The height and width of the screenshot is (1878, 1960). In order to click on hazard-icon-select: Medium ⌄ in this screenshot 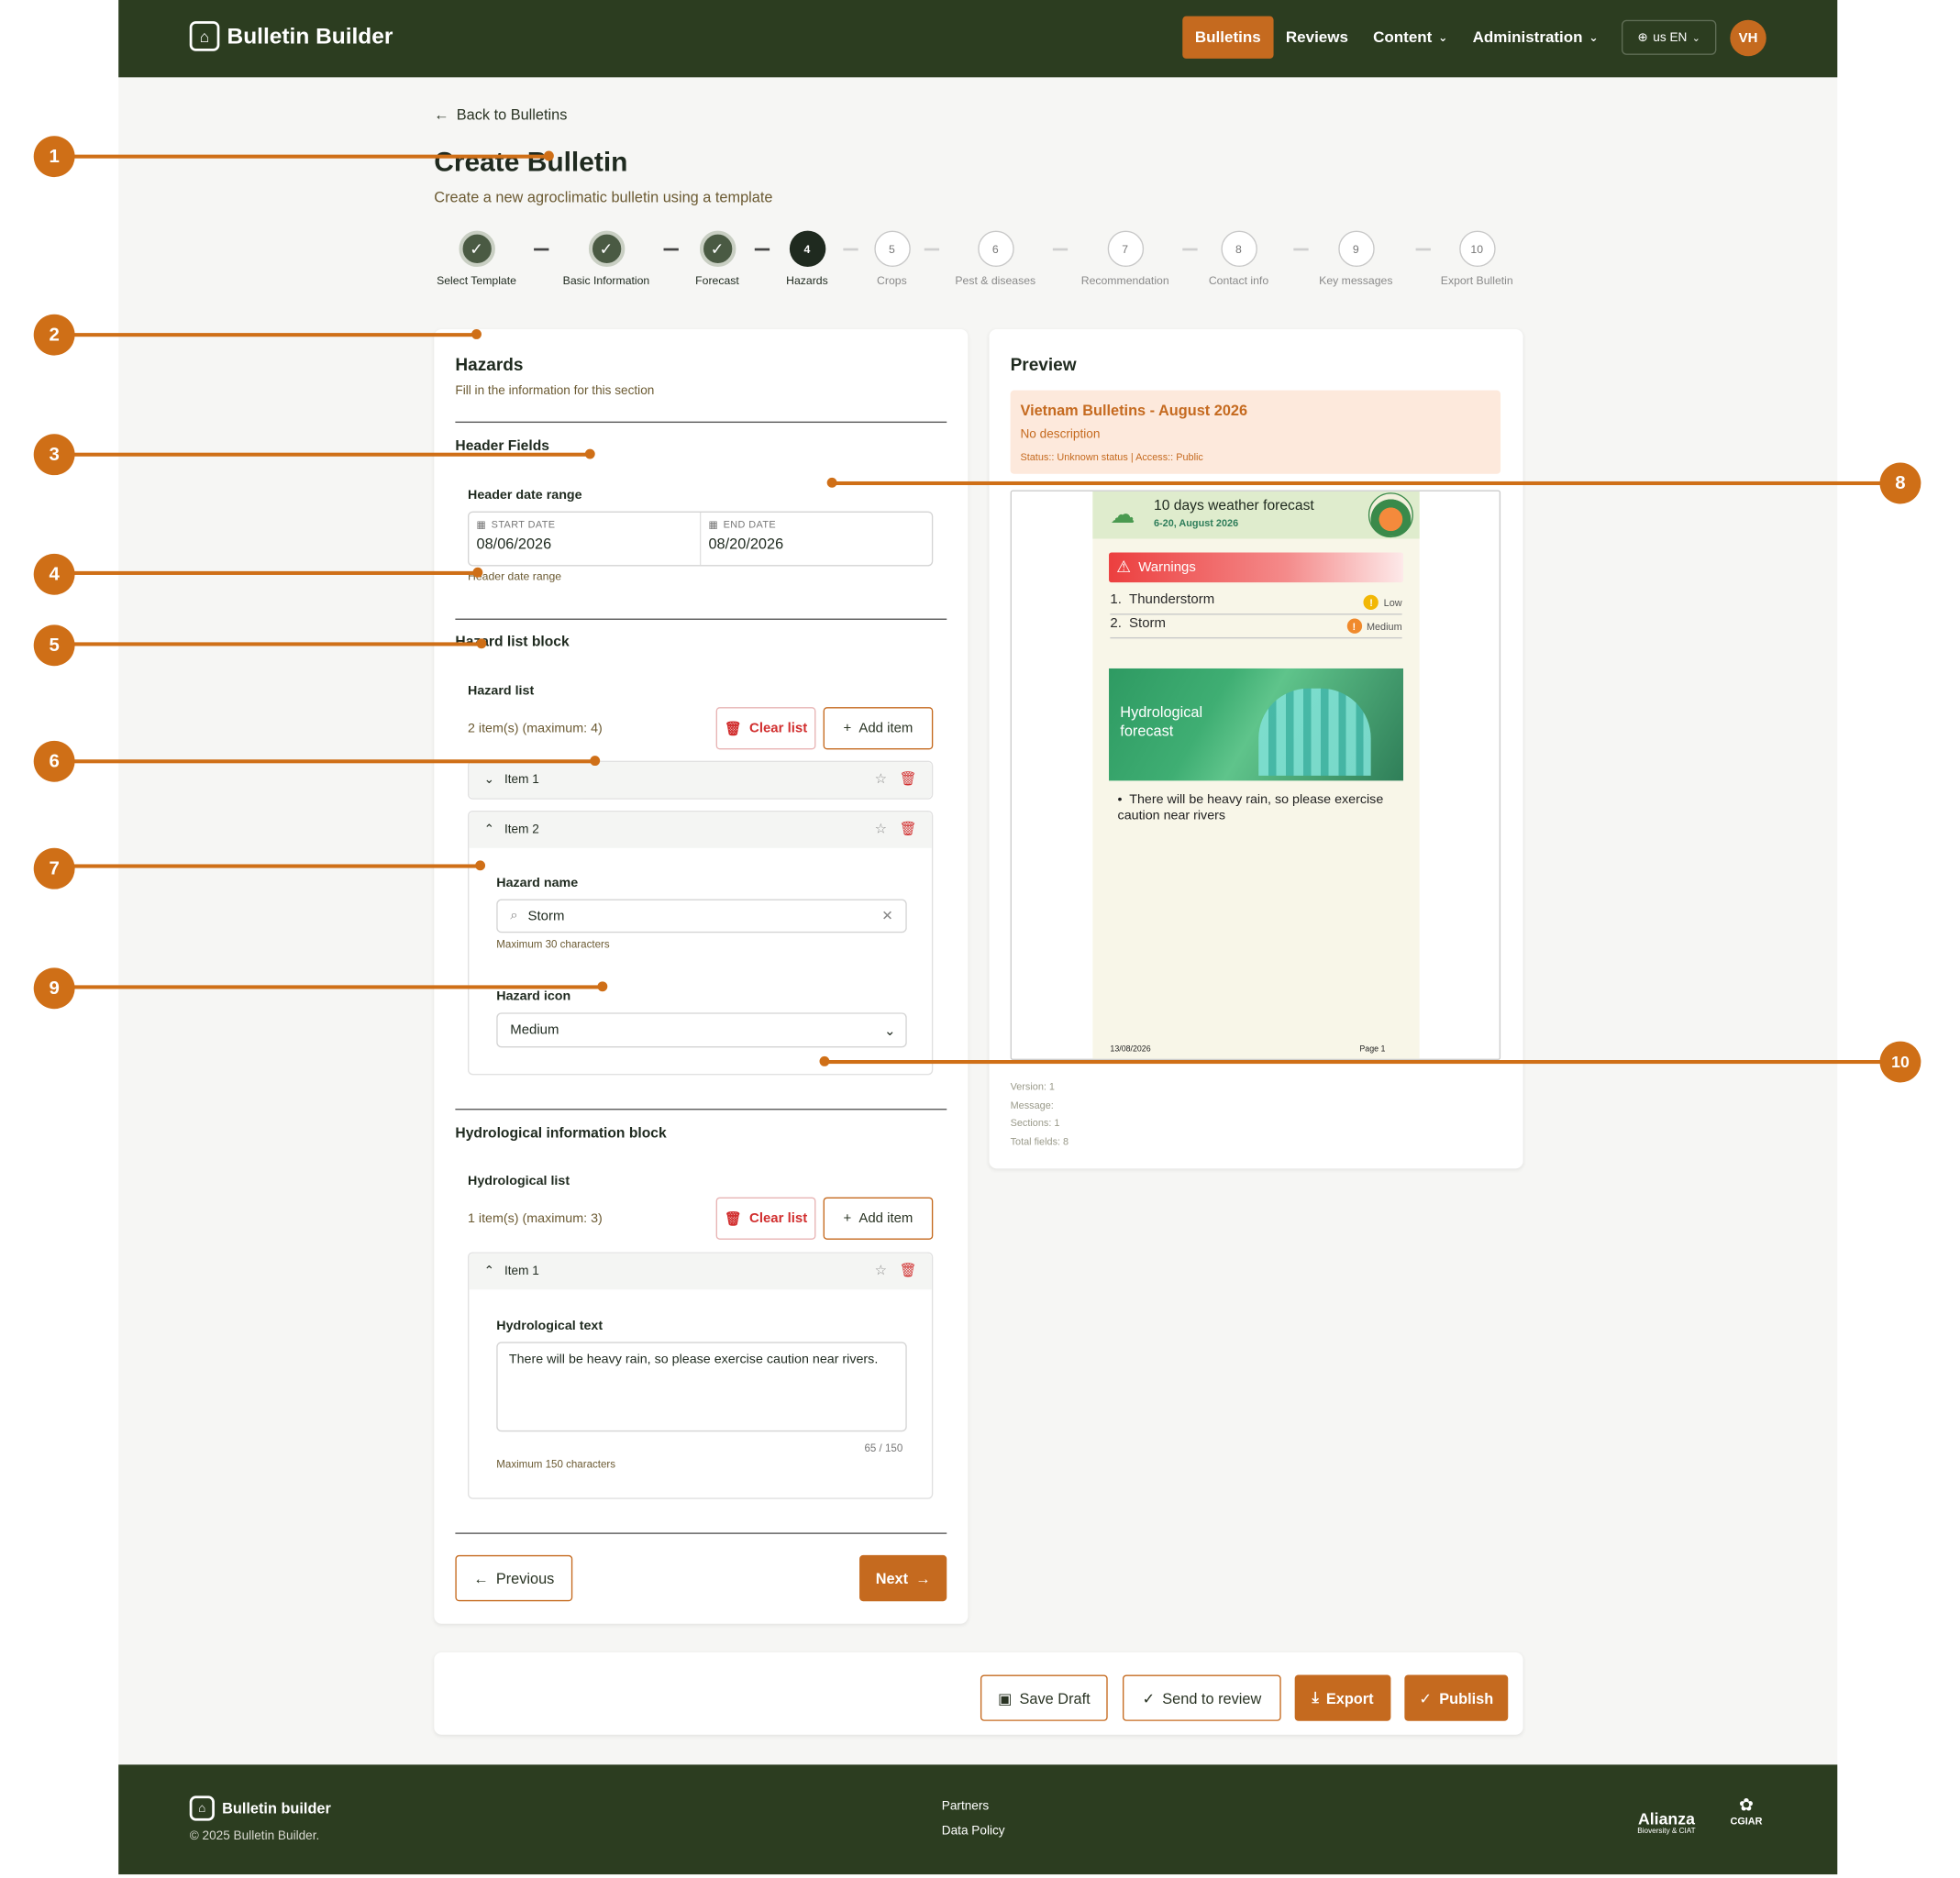, I will do `click(701, 1030)`.